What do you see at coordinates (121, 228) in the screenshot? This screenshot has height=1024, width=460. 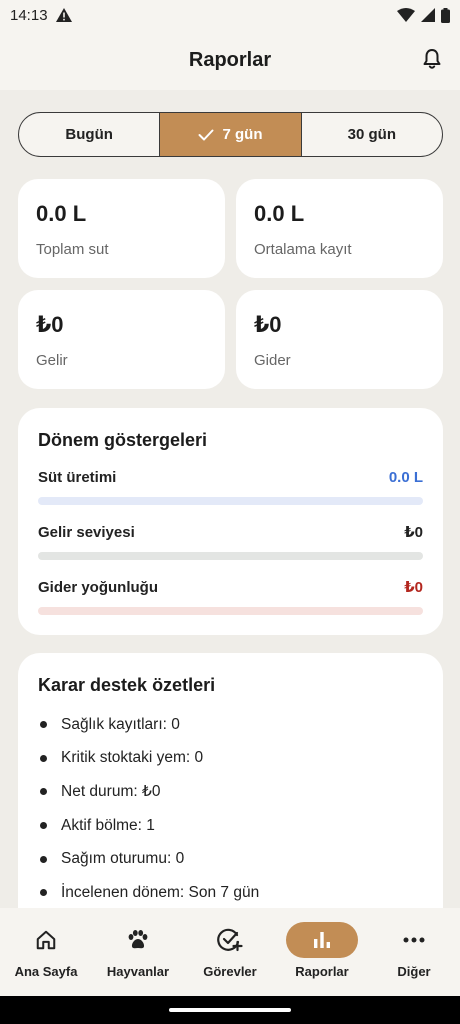 I see `stat-card-total-milk: 0.0 L Toplam sut` at bounding box center [121, 228].